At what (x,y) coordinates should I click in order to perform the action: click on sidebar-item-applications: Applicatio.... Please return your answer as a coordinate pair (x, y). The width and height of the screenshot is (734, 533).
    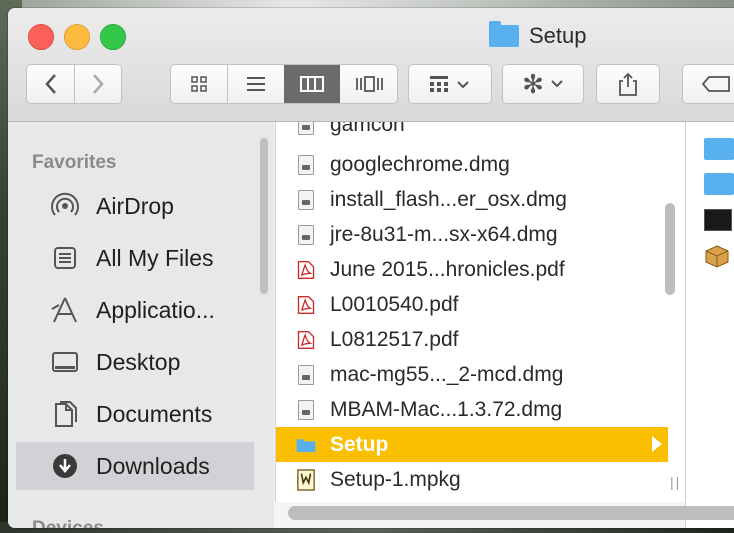
    Looking at the image, I should click on (135, 310).